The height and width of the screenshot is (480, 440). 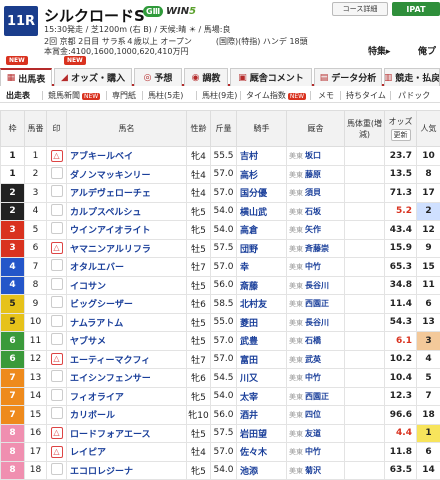 I want to click on jockey-link: 団野, so click(x=261, y=248).